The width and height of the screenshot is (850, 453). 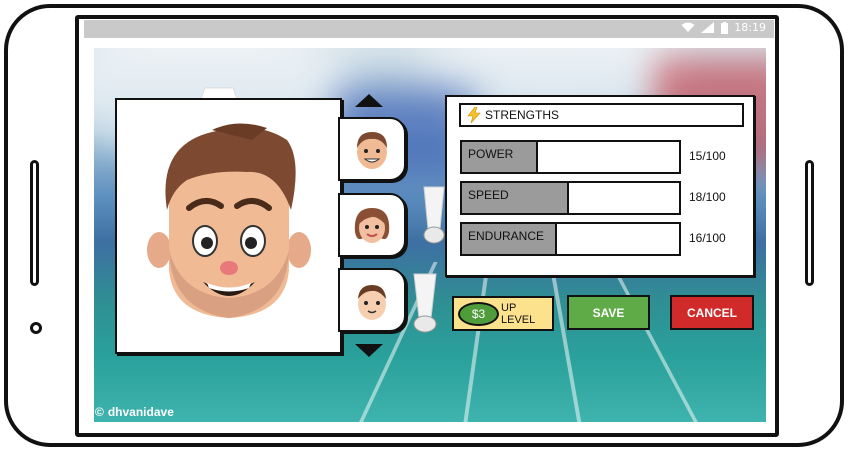 What do you see at coordinates (601, 115) in the screenshot?
I see `strengths-header: STRENGTHS` at bounding box center [601, 115].